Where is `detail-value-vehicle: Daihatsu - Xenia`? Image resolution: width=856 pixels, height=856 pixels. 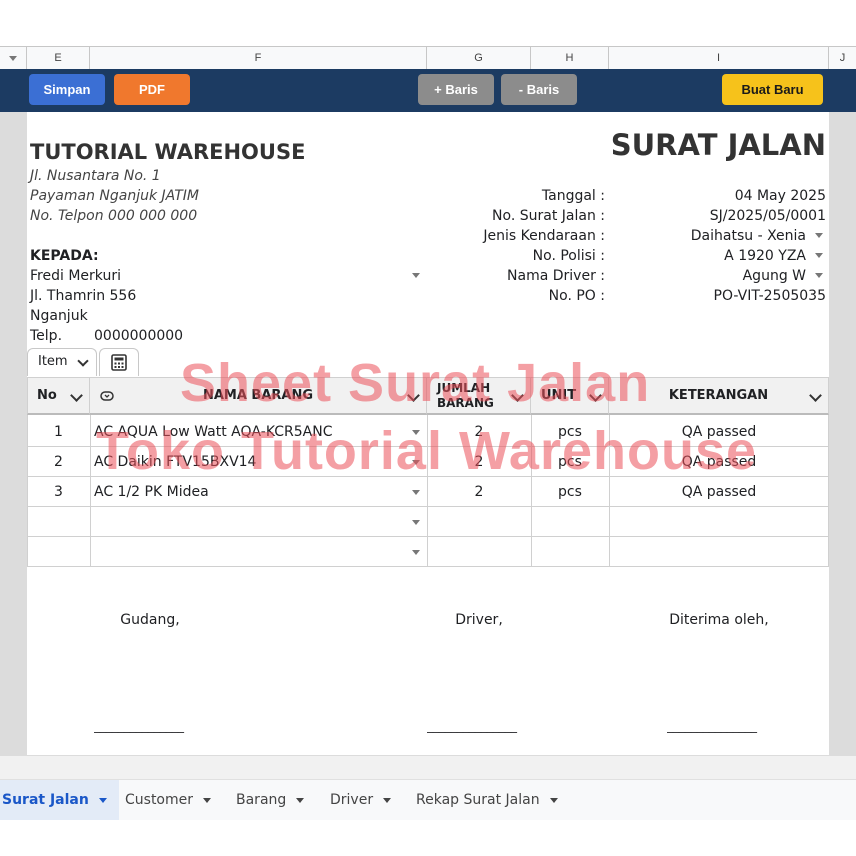
detail-value-vehicle: Daihatsu - Xenia is located at coordinates (723, 236).